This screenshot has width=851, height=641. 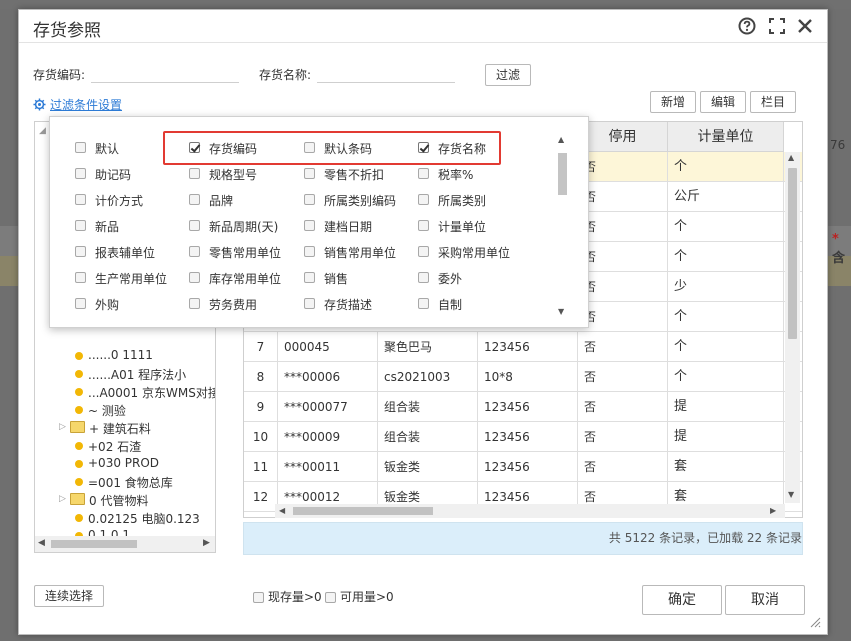 What do you see at coordinates (562, 174) in the screenshot?
I see `popup-scroll-thumb` at bounding box center [562, 174].